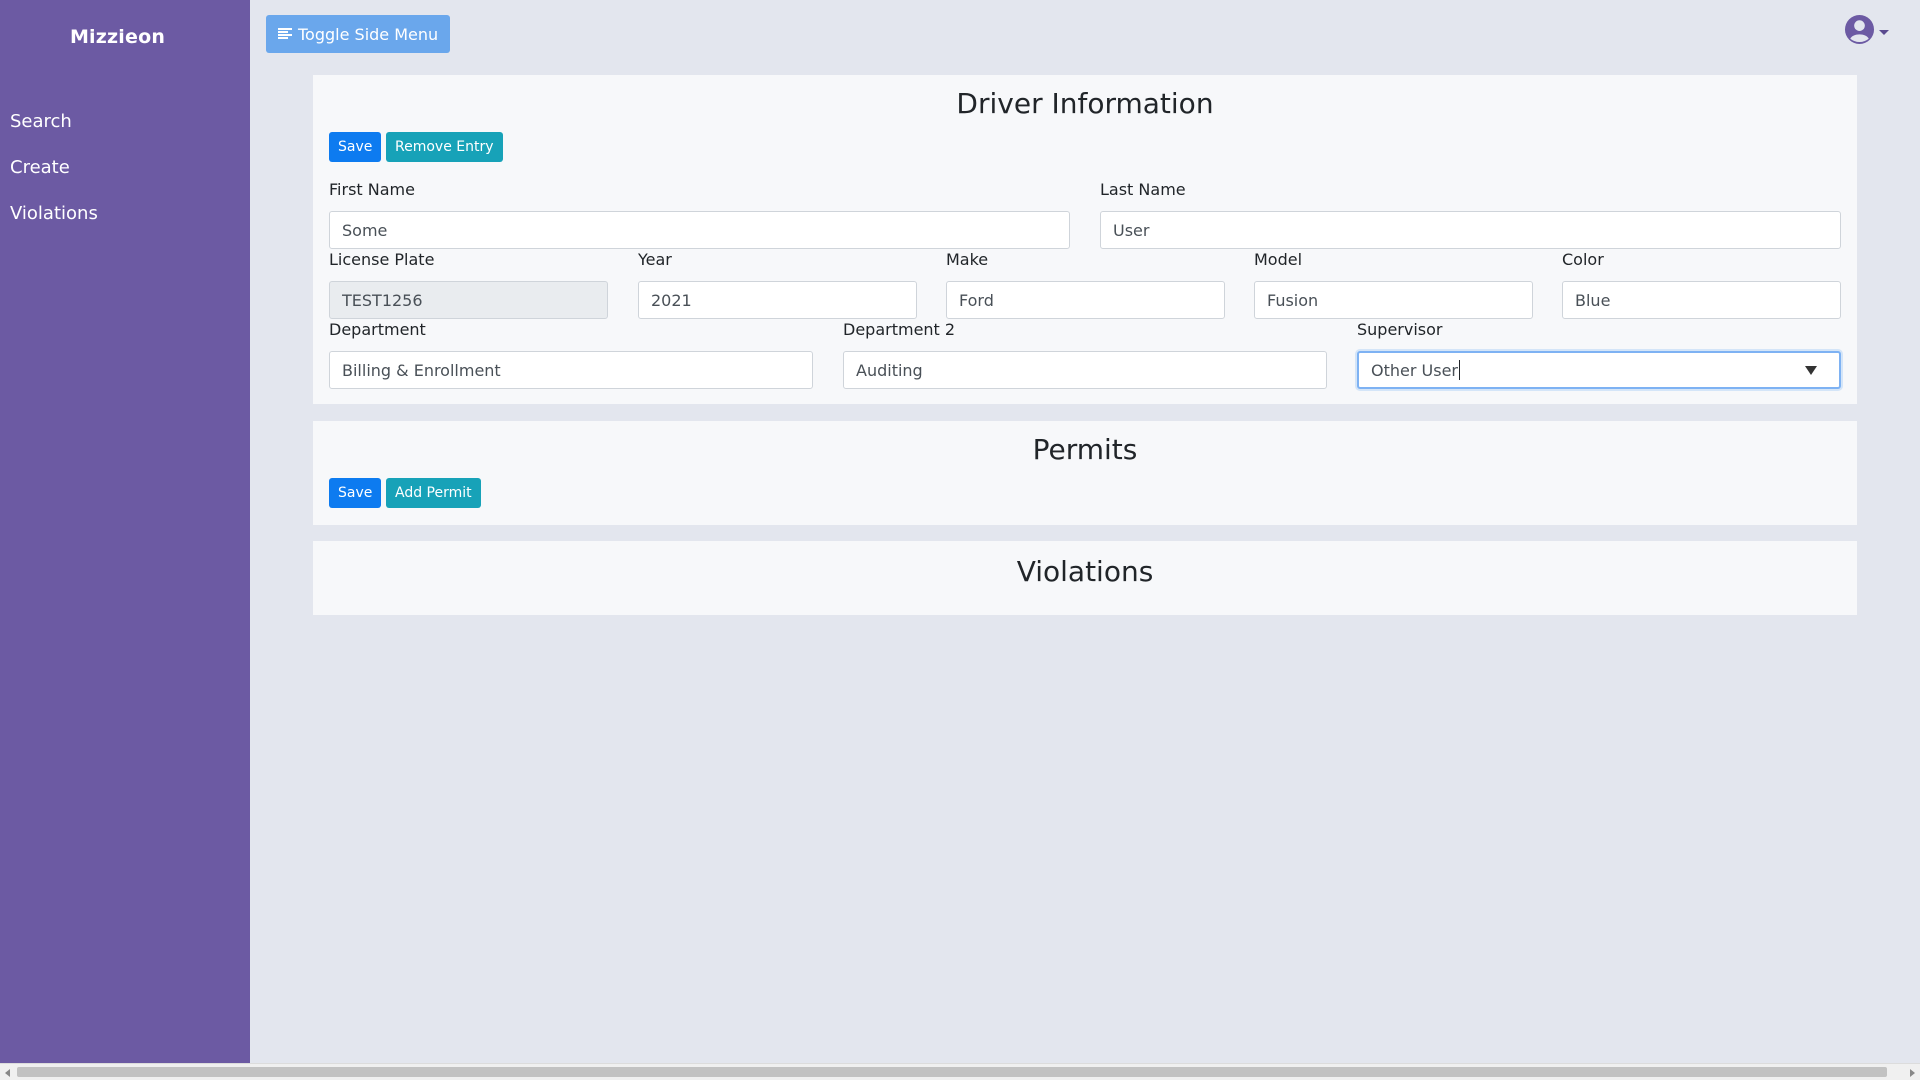 This screenshot has height=1080, width=1920. What do you see at coordinates (967, 259) in the screenshot?
I see `make-label: Make` at bounding box center [967, 259].